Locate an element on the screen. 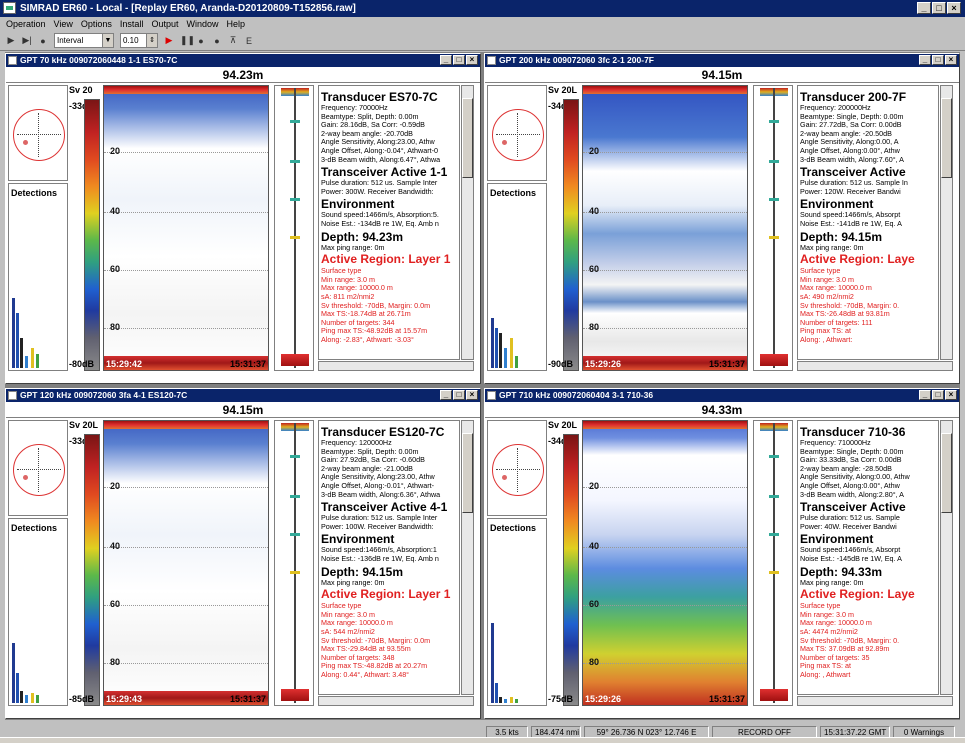 Image resolution: width=965 pixels, height=743 pixels. menu-view: View is located at coordinates (63, 24).